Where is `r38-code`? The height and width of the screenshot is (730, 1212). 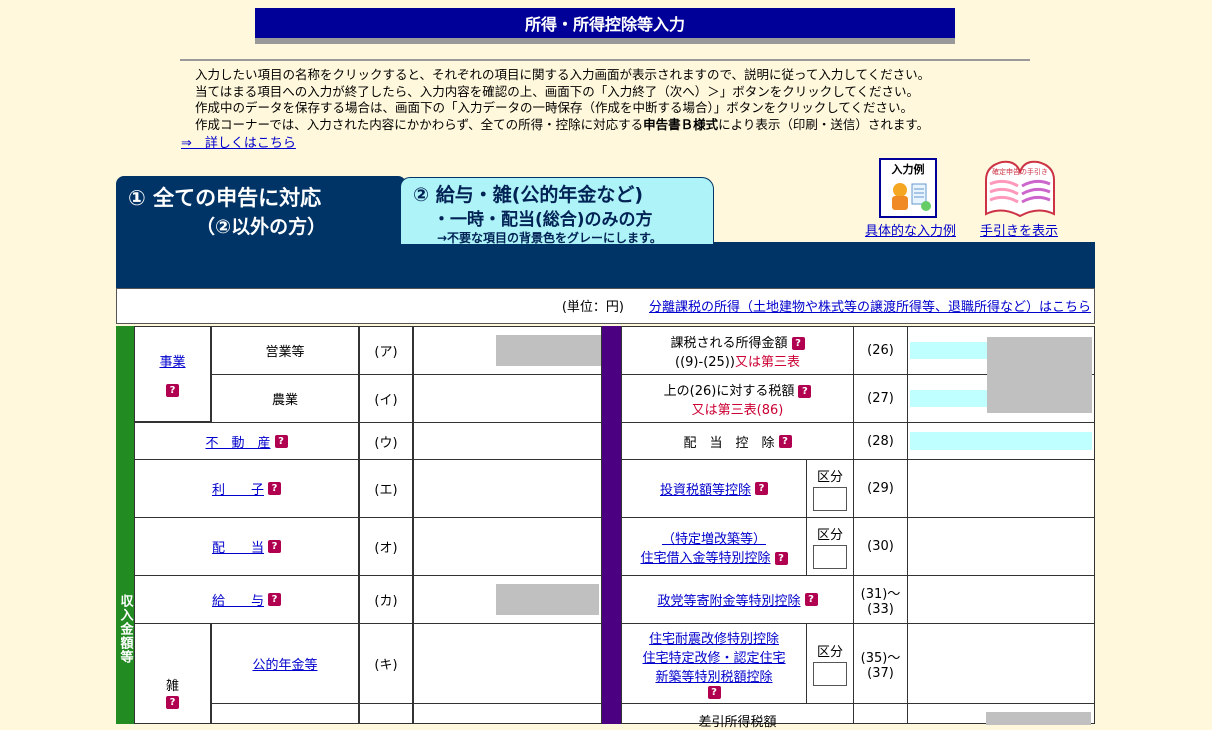
r38-code is located at coordinates (880, 713).